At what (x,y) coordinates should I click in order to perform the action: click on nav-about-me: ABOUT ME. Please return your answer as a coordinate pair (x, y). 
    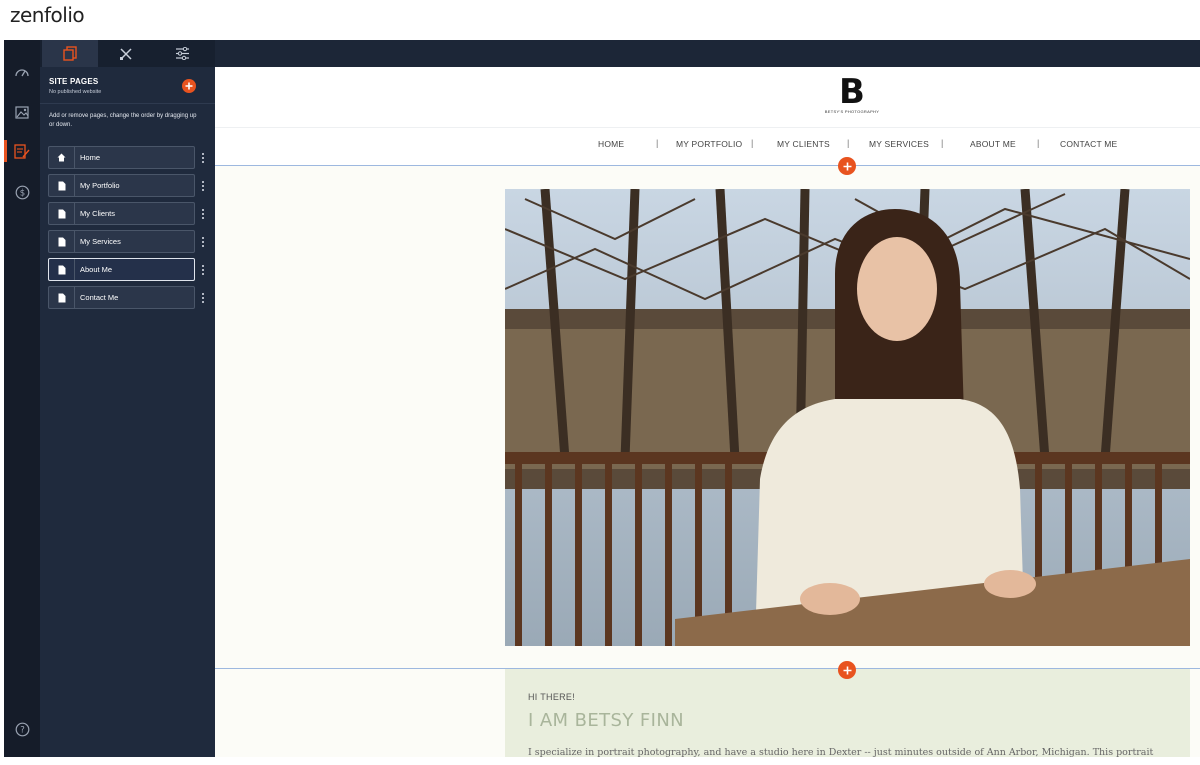
    Looking at the image, I should click on (993, 144).